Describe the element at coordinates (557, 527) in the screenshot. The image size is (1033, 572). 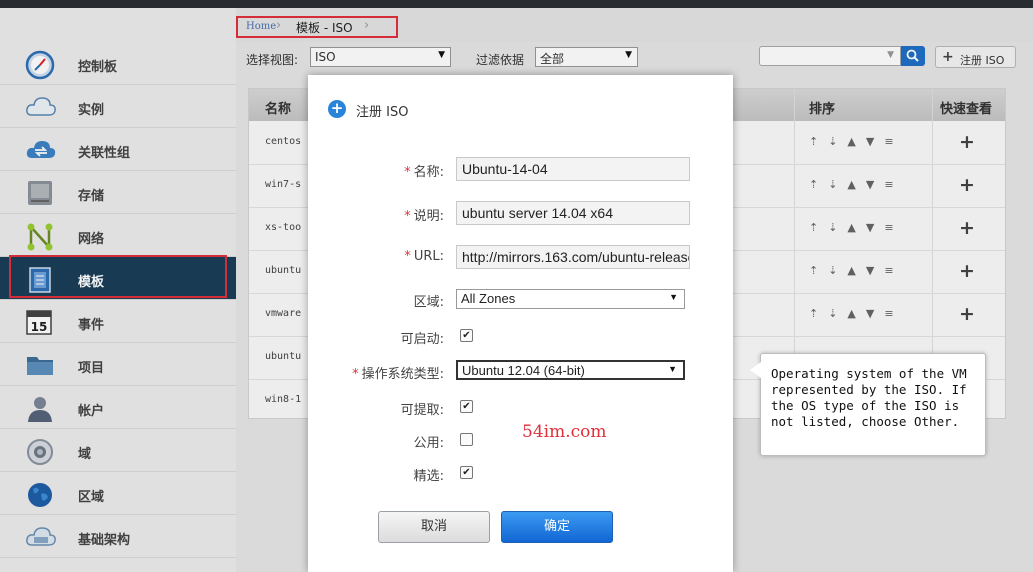
I see `ok-button: 确定` at that location.